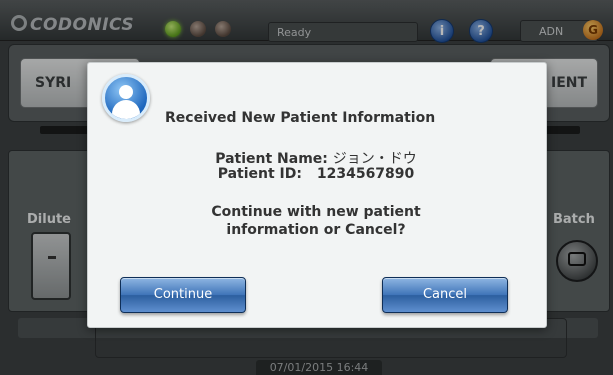 This screenshot has width=613, height=375. What do you see at coordinates (445, 295) in the screenshot?
I see `cancel-button: Cancel` at bounding box center [445, 295].